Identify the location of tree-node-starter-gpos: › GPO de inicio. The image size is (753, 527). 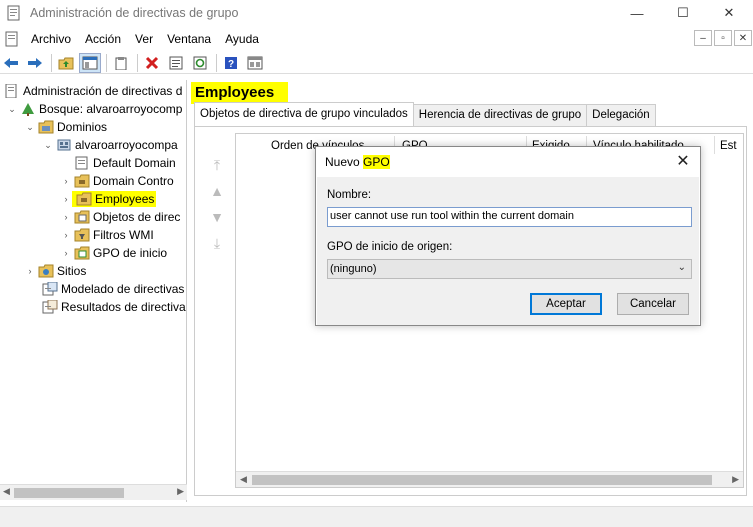
(114, 253).